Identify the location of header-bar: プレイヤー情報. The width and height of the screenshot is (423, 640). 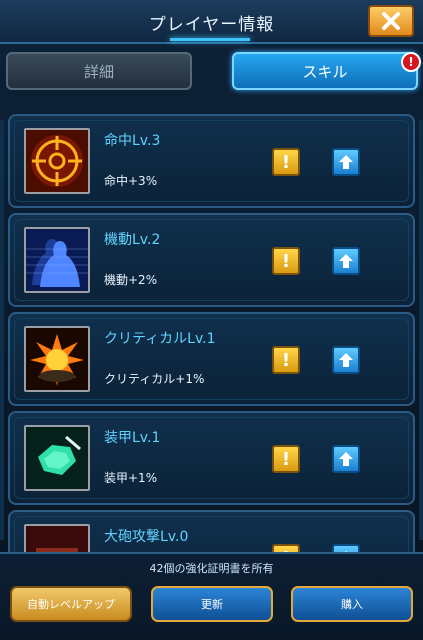
(211, 22).